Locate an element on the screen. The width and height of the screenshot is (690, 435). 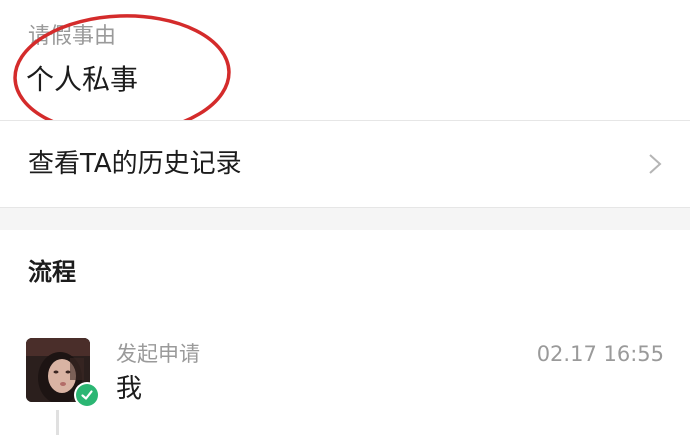
step-person: 我 is located at coordinates (129, 389).